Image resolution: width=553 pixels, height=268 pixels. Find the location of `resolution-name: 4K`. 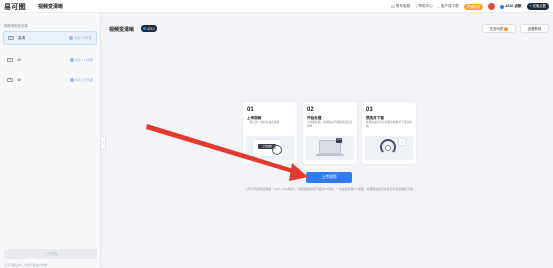

resolution-name: 4K is located at coordinates (19, 80).